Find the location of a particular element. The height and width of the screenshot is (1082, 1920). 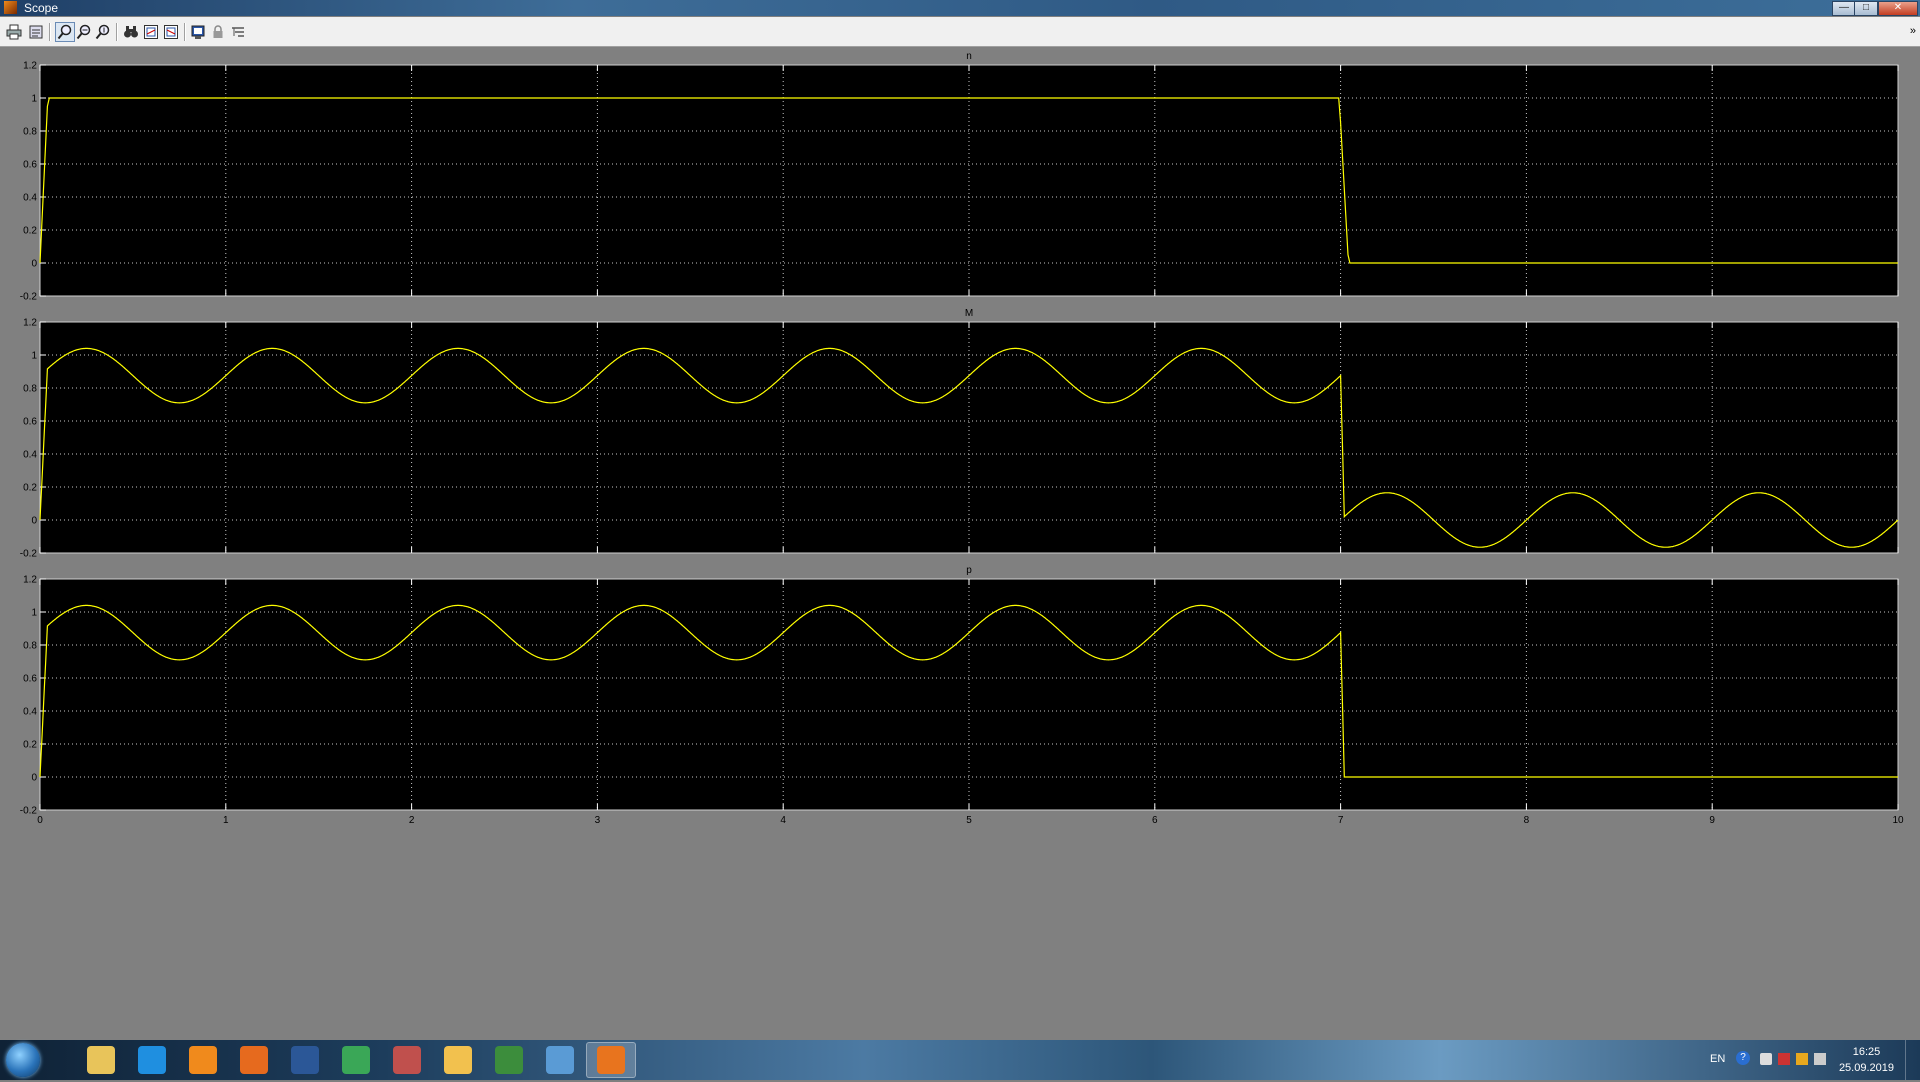

panel-title: M is located at coordinates (969, 313).